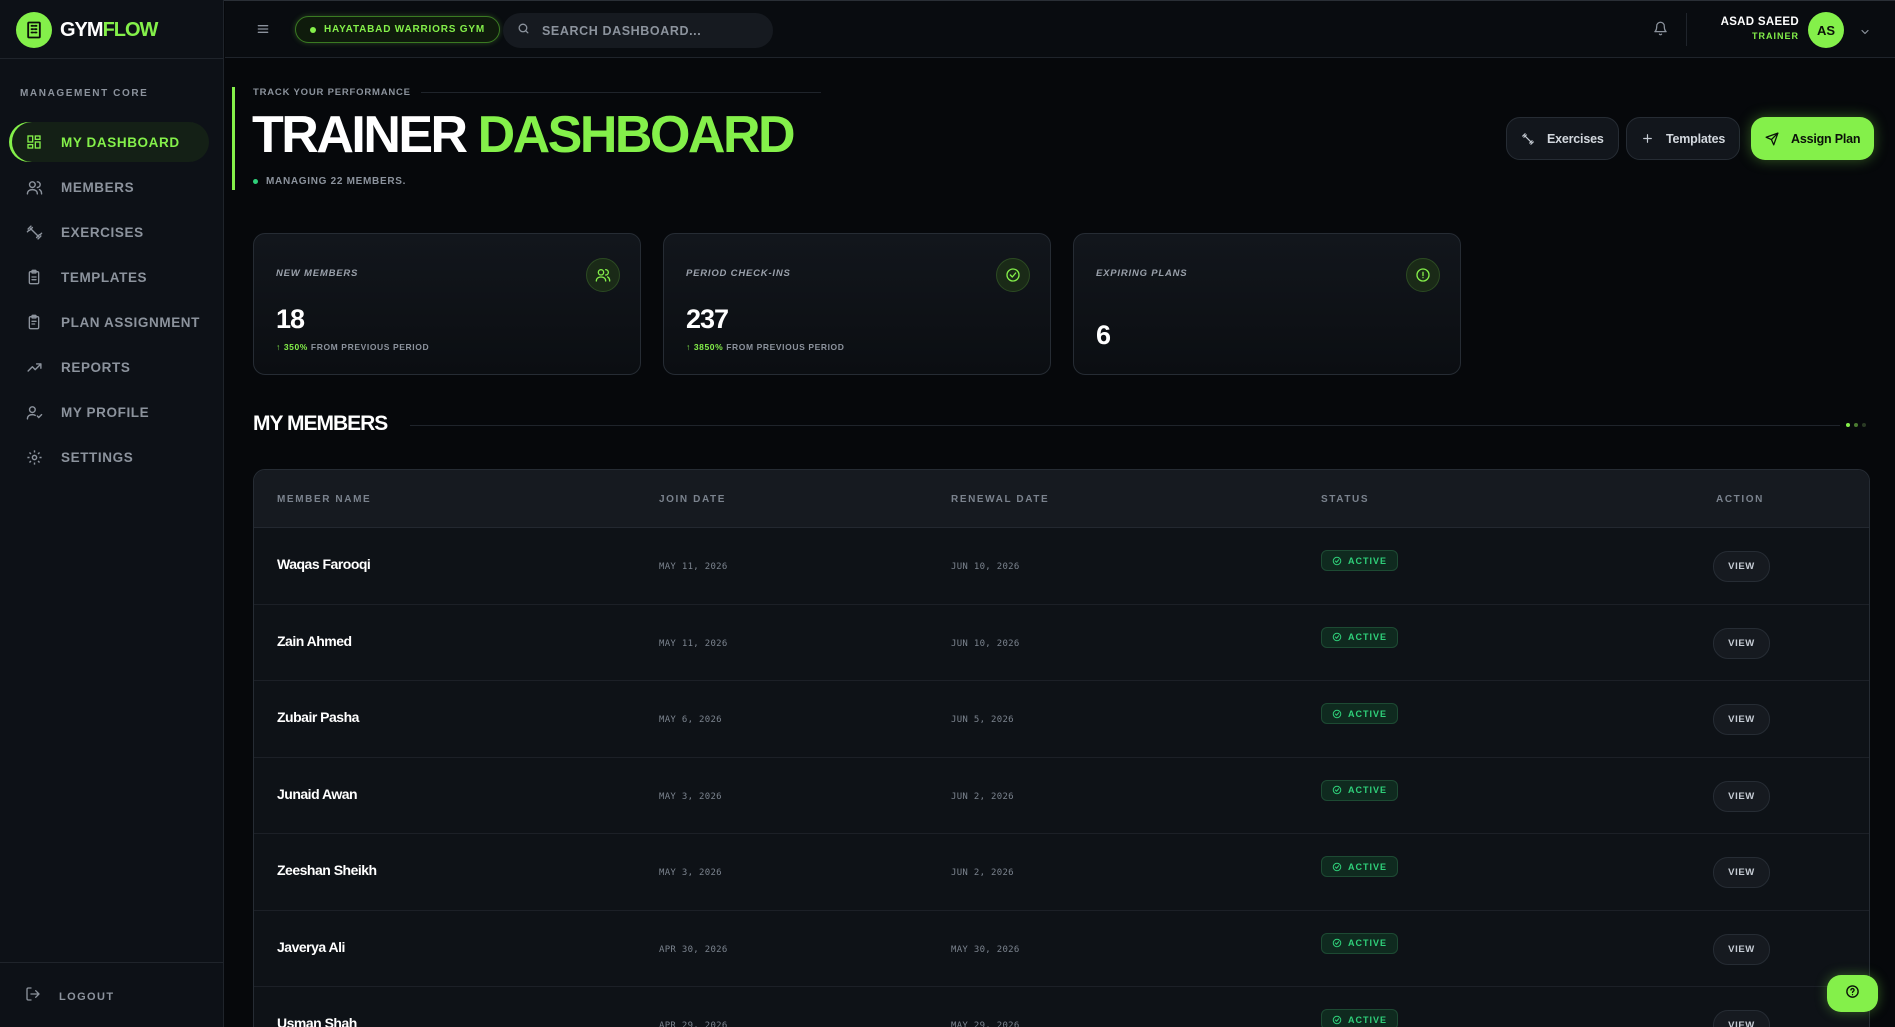 Image resolution: width=1895 pixels, height=1027 pixels. What do you see at coordinates (96, 367) in the screenshot?
I see `sidebar-item-label: REPORTS` at bounding box center [96, 367].